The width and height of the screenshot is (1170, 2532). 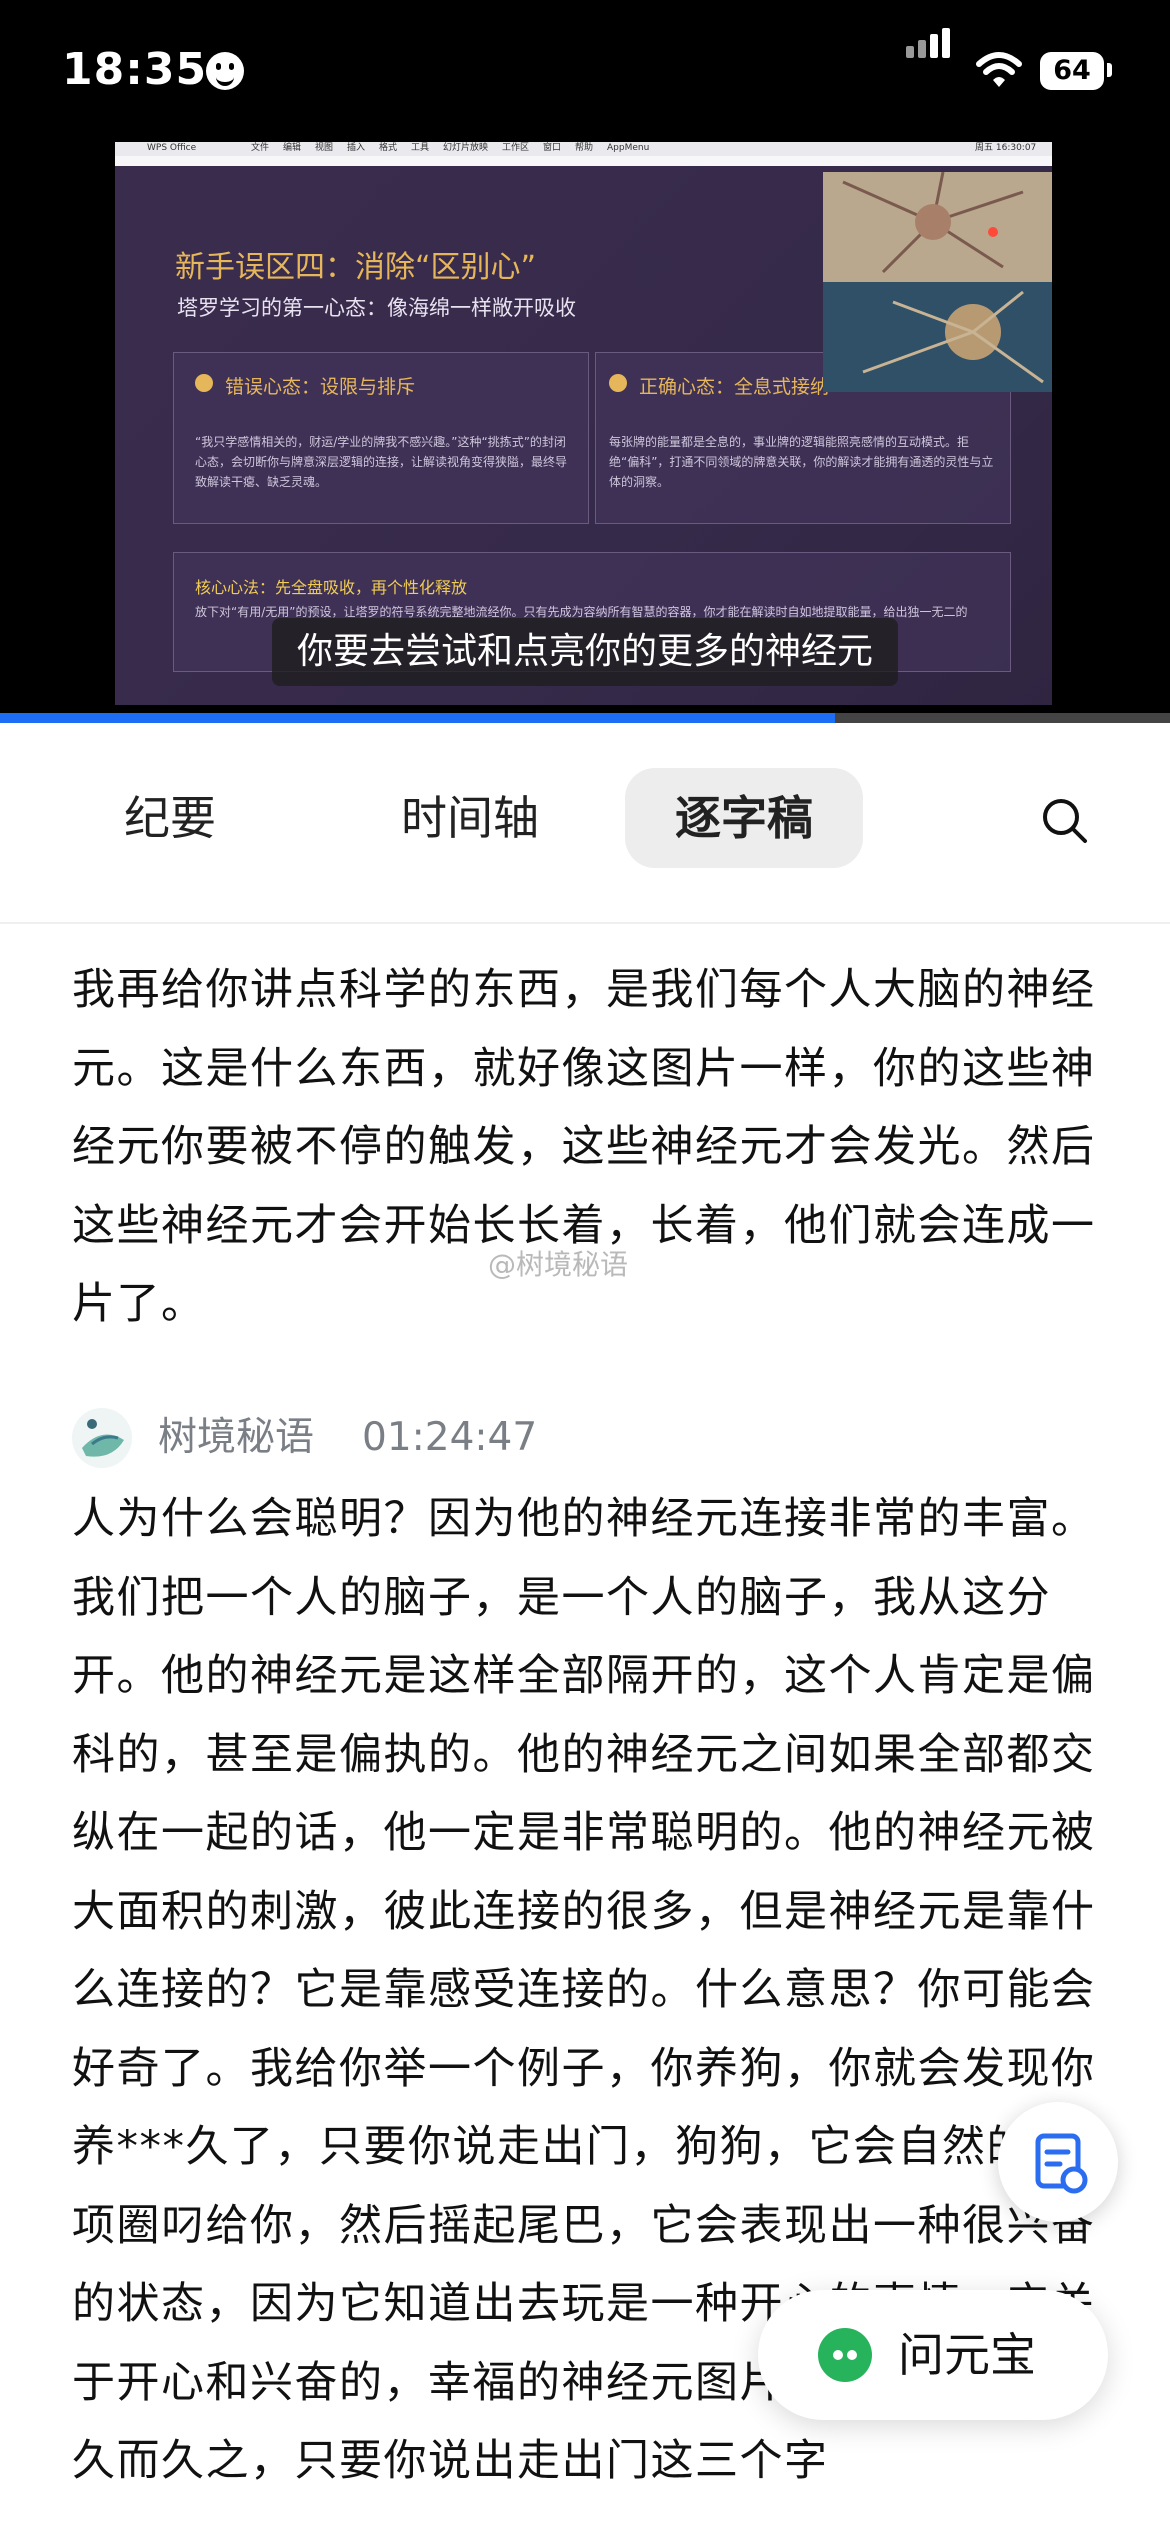 What do you see at coordinates (583, 161) in the screenshot?
I see `wps-tab-bar` at bounding box center [583, 161].